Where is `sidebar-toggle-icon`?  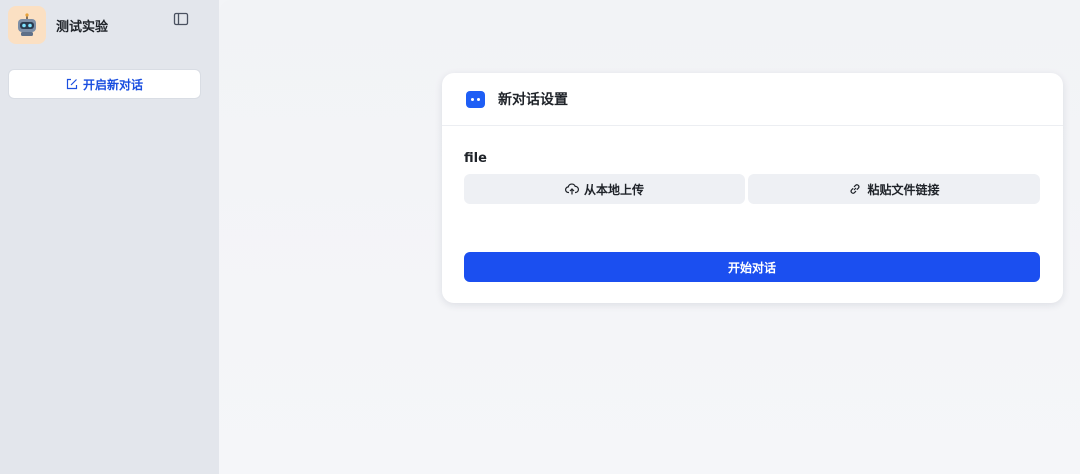
sidebar-toggle-icon is located at coordinates (181, 19).